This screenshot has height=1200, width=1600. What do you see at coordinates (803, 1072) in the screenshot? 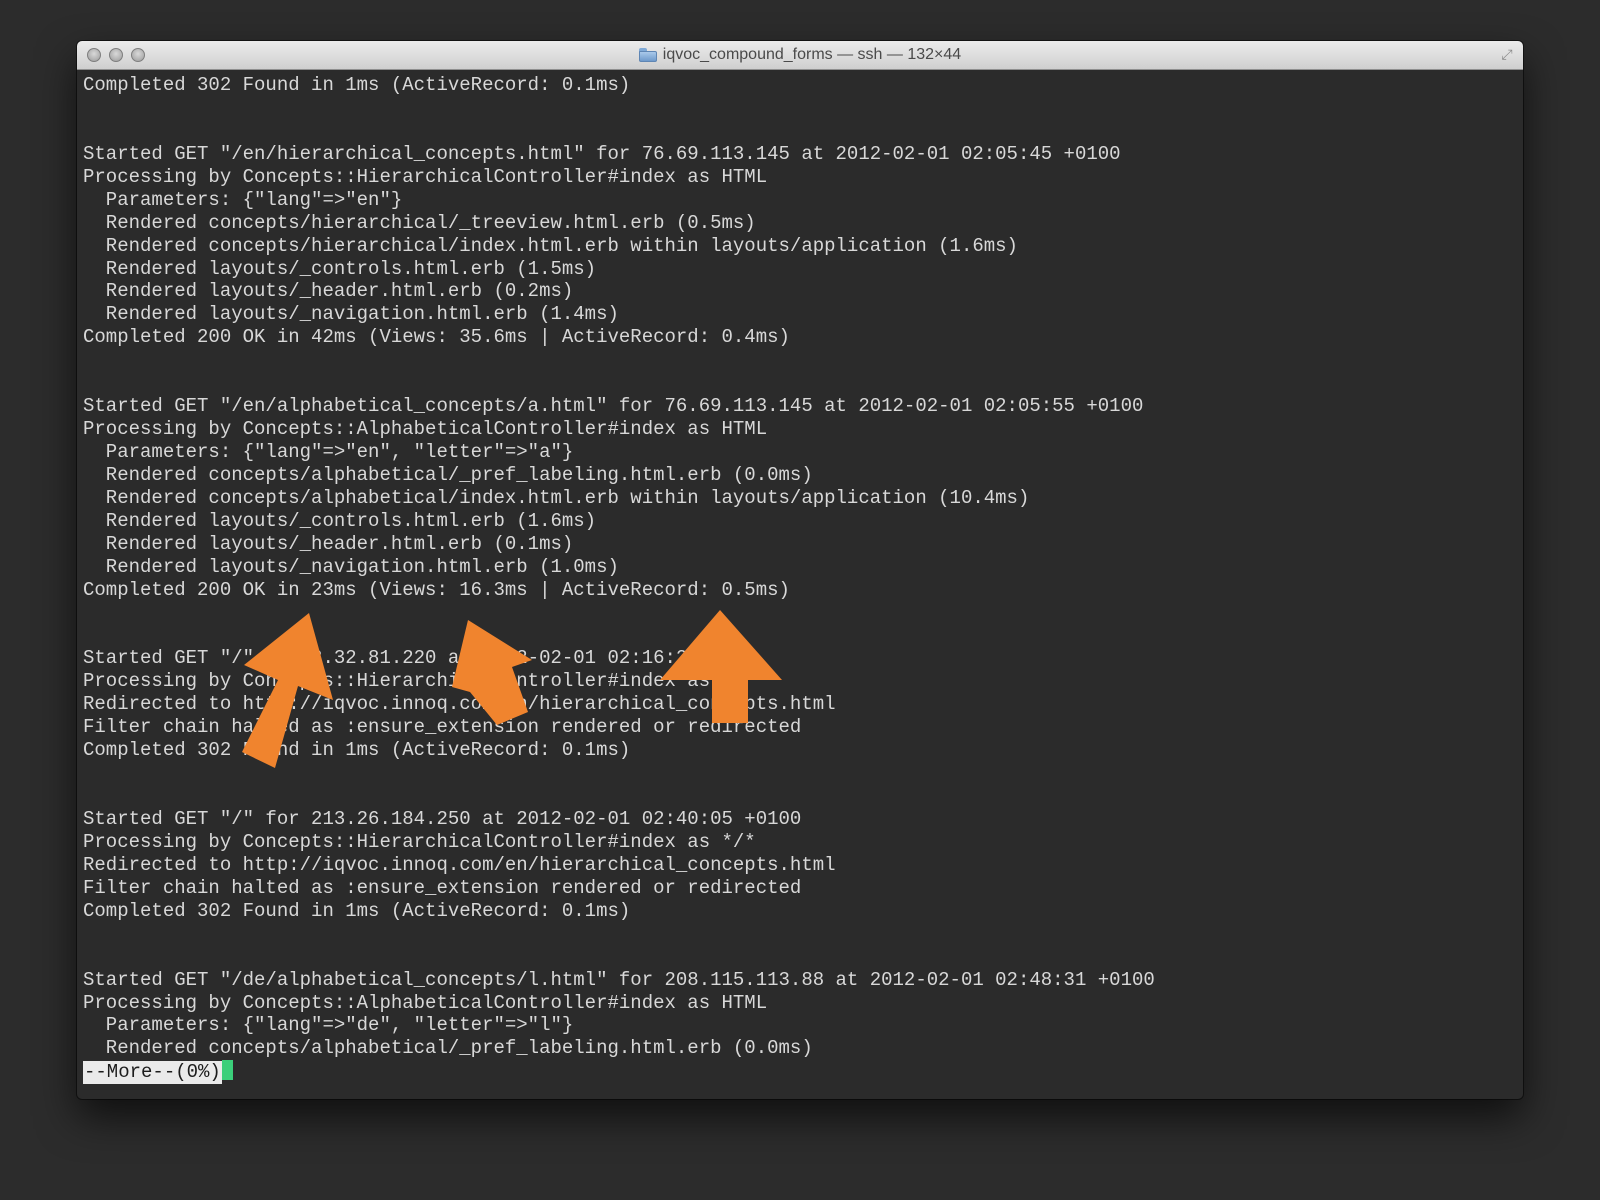
I see `pager-line: --More--(0%)` at bounding box center [803, 1072].